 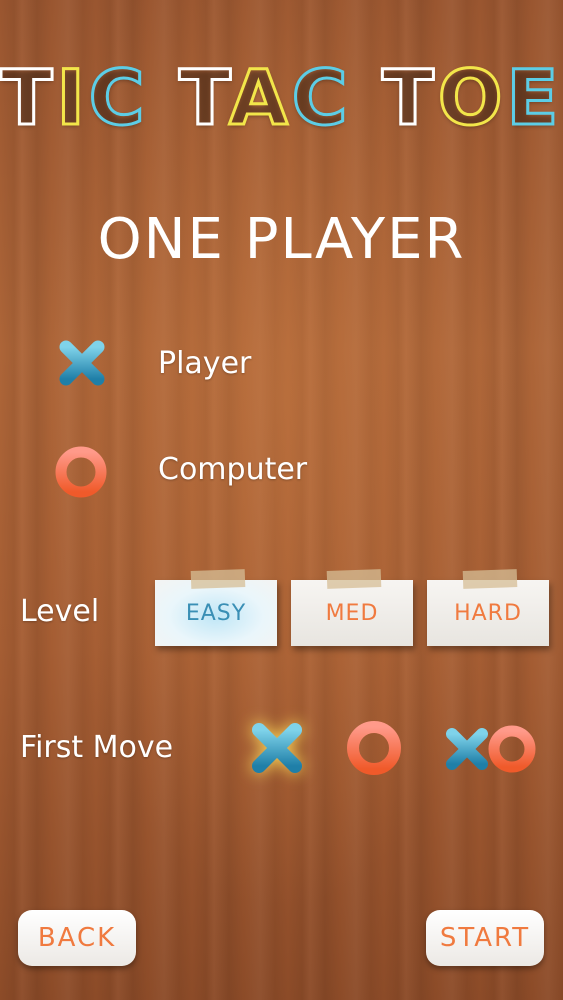 I want to click on level-med-label: MED, so click(x=352, y=613).